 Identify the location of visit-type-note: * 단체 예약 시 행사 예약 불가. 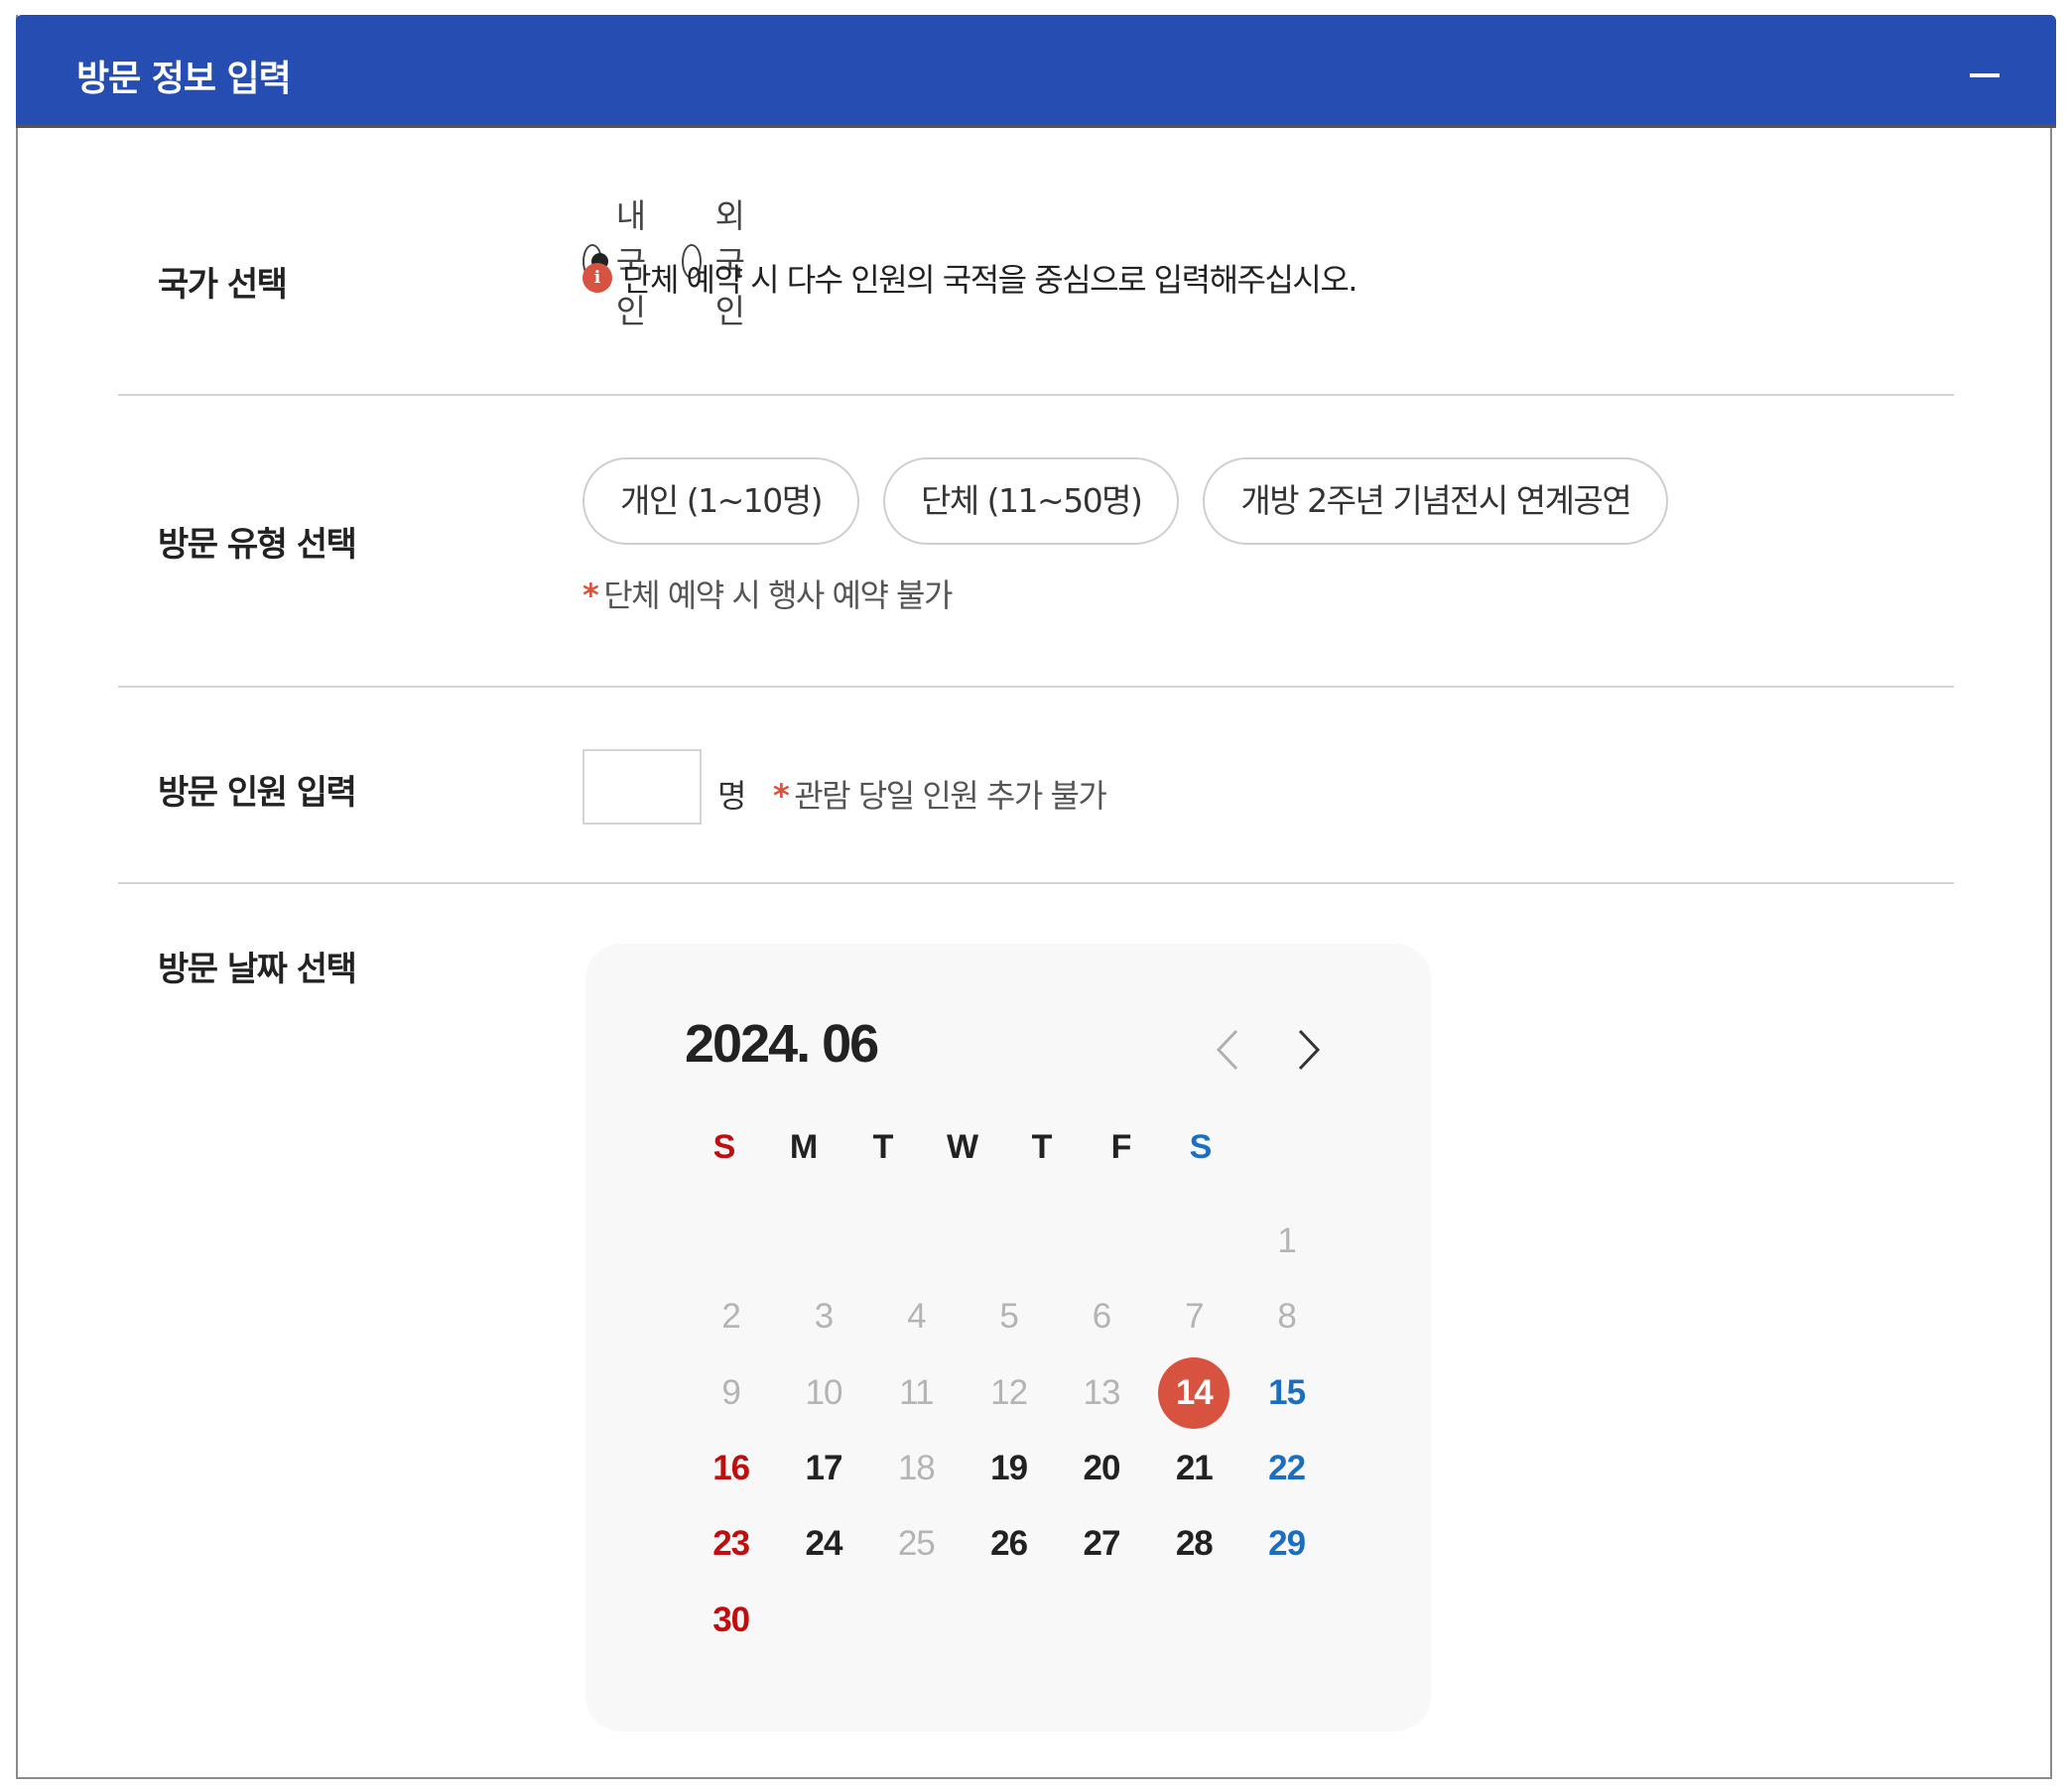
(767, 593).